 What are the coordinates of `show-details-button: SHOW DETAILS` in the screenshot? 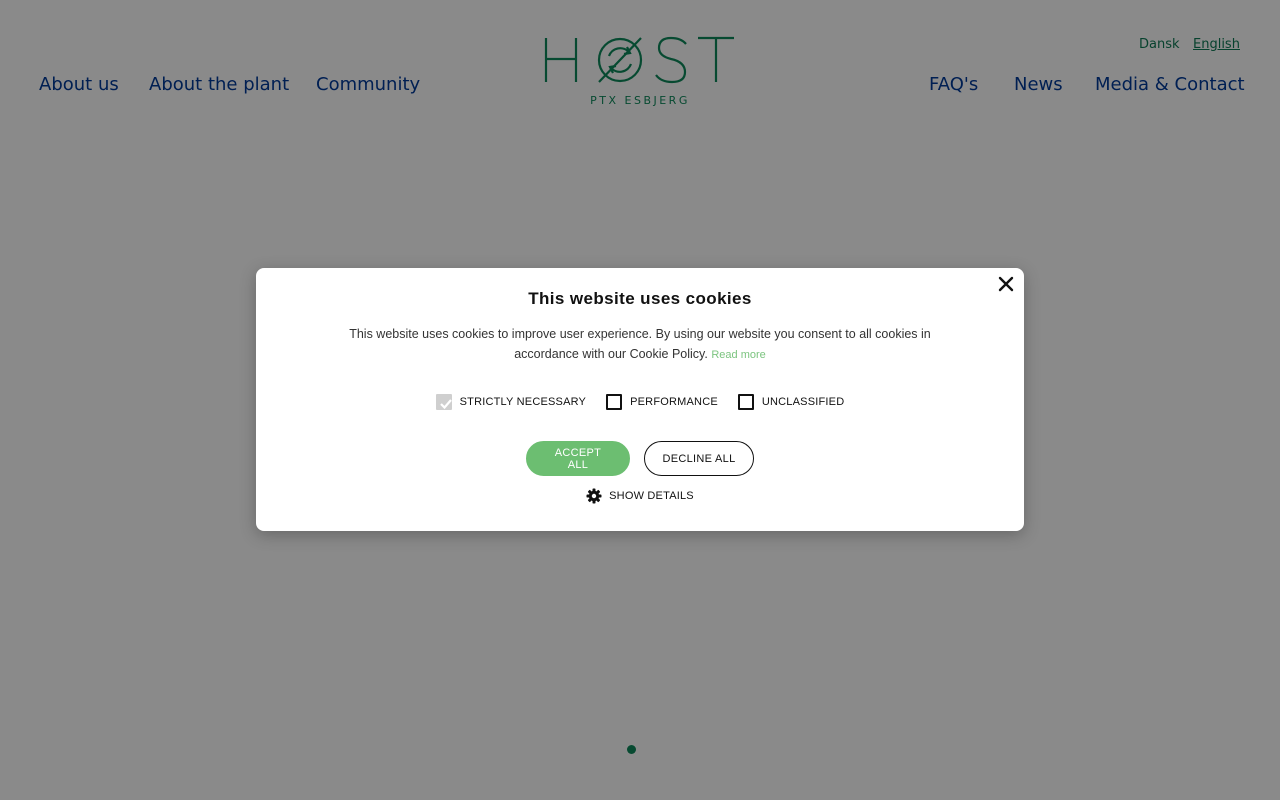 It's located at (640, 496).